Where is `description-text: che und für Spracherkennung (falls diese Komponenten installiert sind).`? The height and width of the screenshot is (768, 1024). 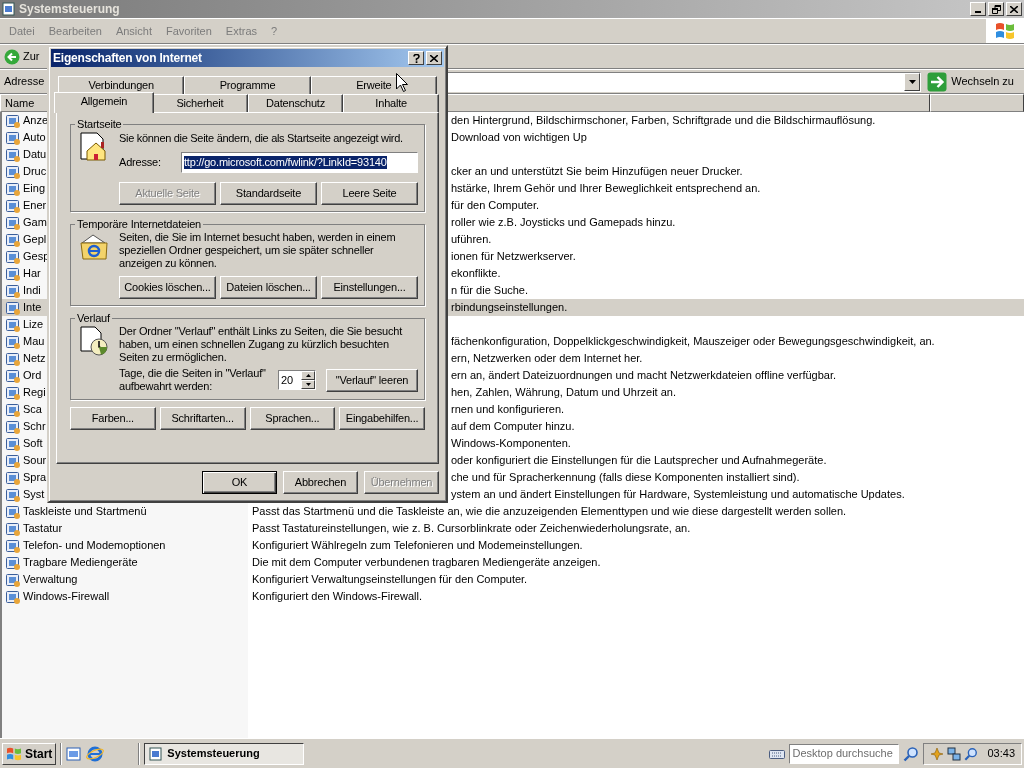
description-text: che und für Spracherkennung (falls diese Komponenten installiert sind). is located at coordinates (625, 478).